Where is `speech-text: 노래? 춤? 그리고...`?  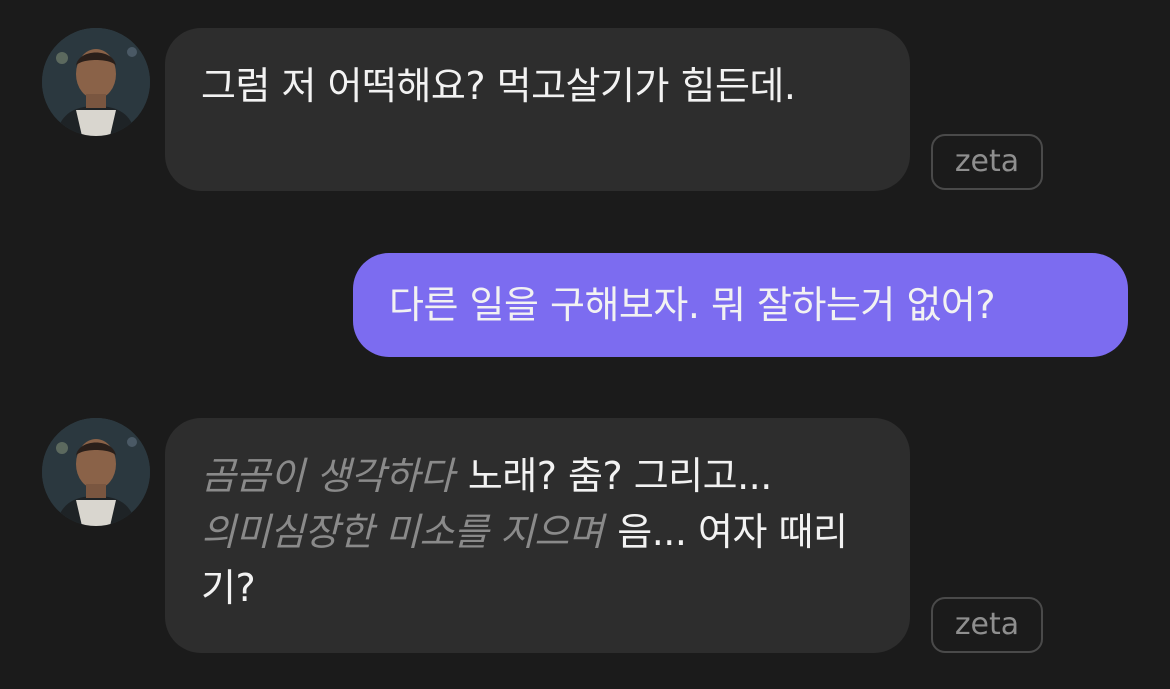 speech-text: 노래? 춤? 그리고... is located at coordinates (620, 476).